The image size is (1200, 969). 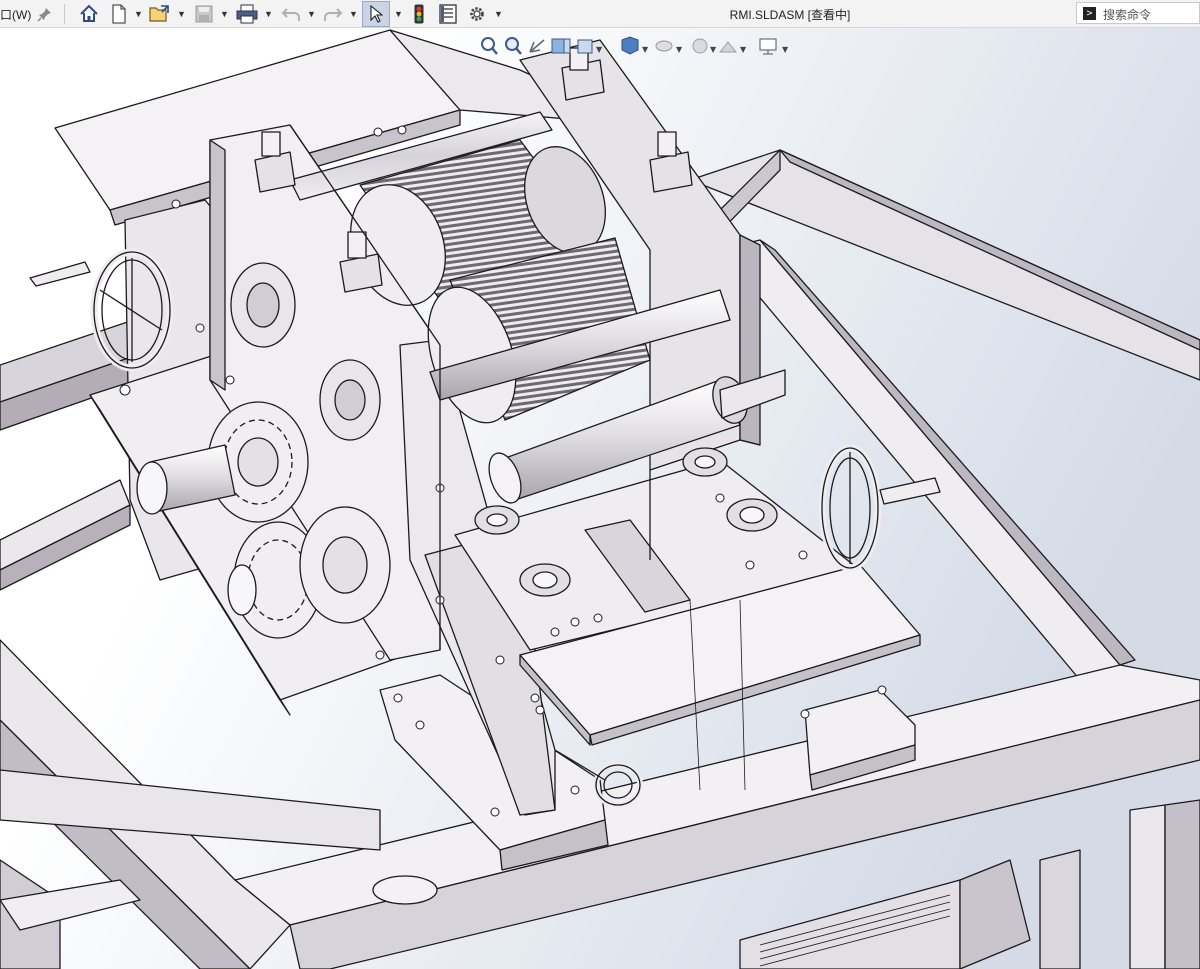 I want to click on heads-up-view-toolbar: ▼ ▼ ▼ ▼ ▼ ▼, so click(x=641, y=46).